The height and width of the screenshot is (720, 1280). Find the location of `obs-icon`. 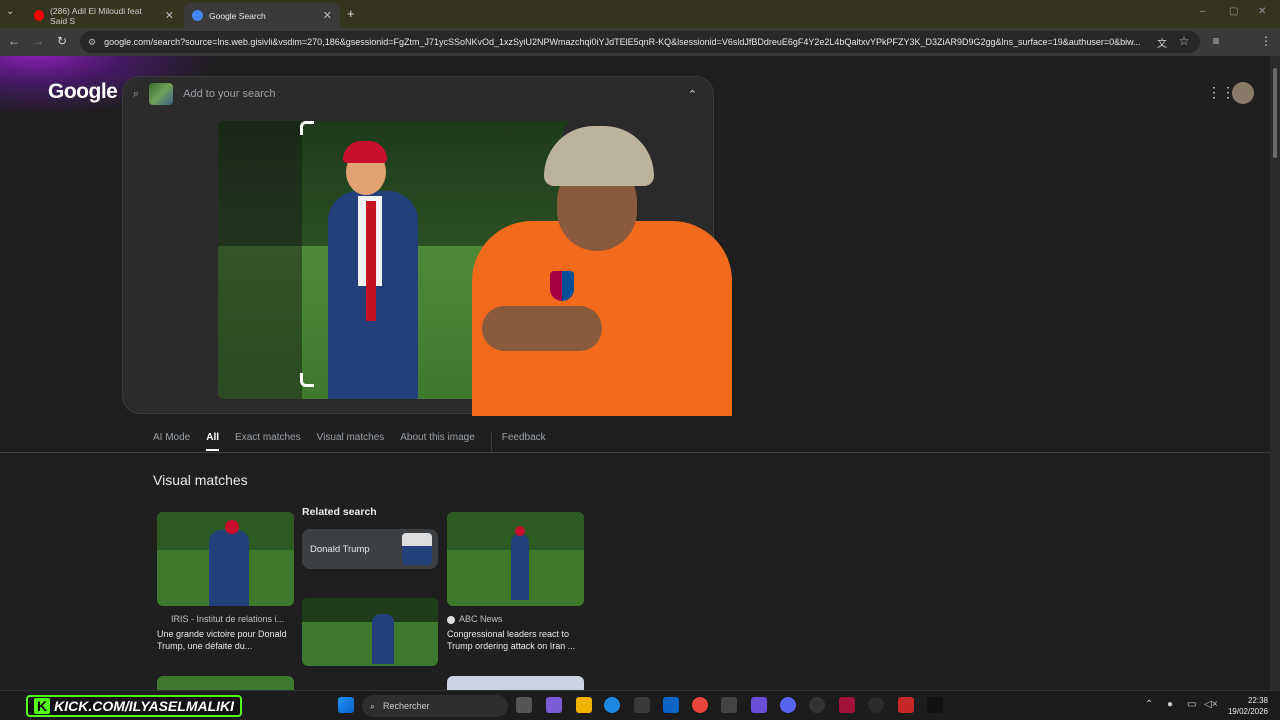

obs-icon is located at coordinates (817, 705).